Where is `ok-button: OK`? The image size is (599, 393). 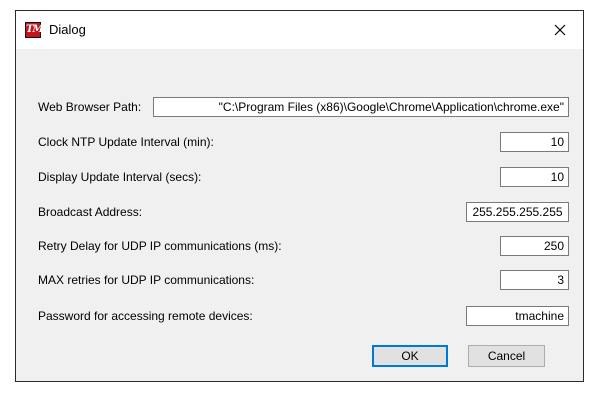 ok-button: OK is located at coordinates (410, 356).